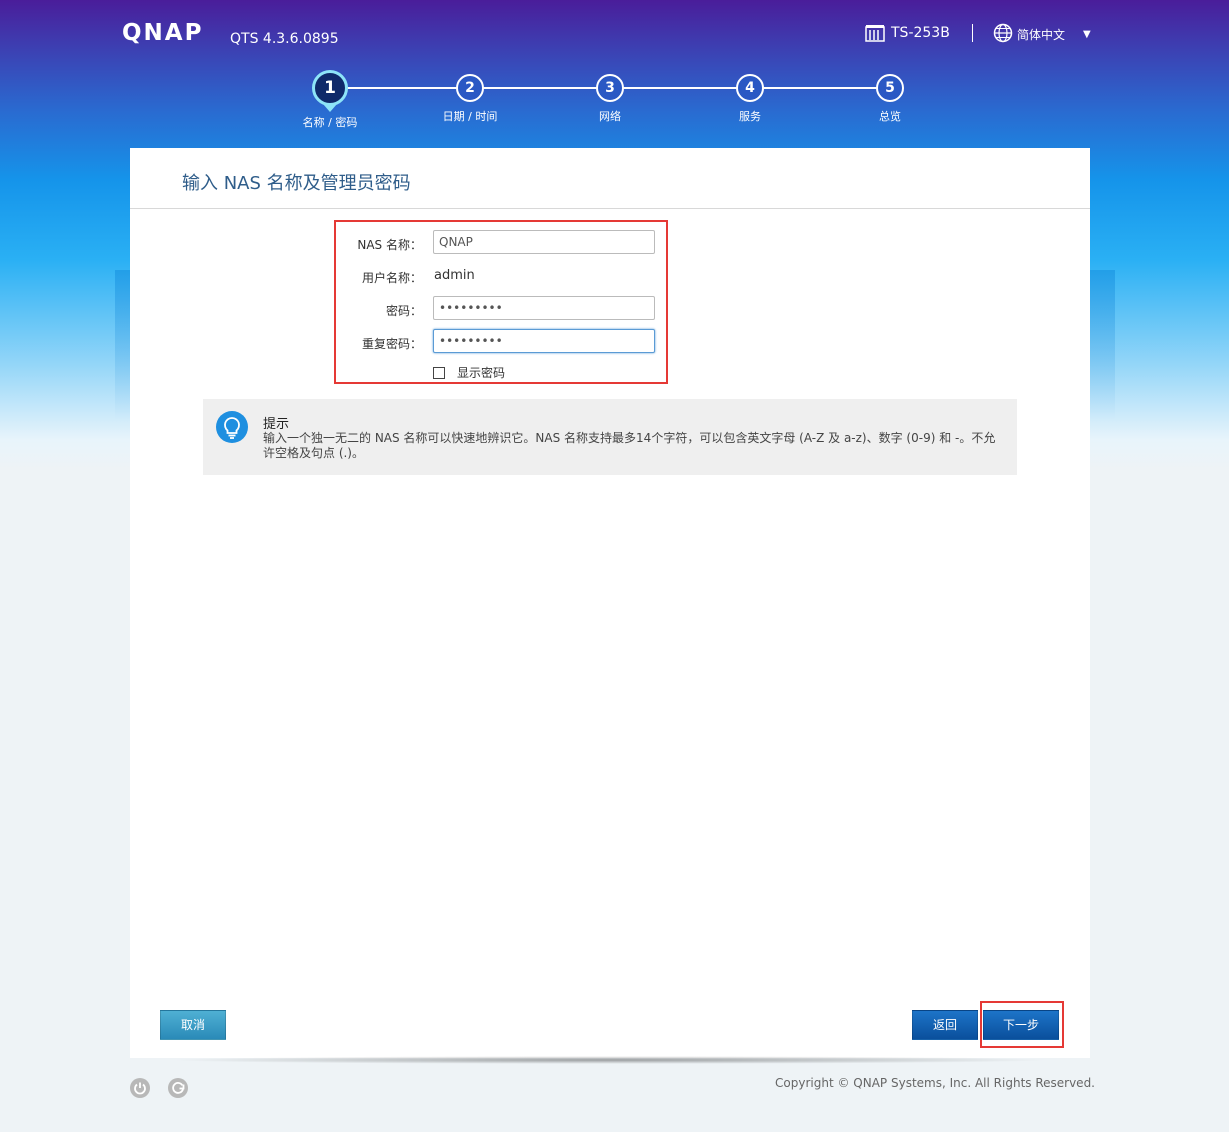 The image size is (1229, 1132). What do you see at coordinates (163, 33) in the screenshot?
I see `qnap-logo: QNAP` at bounding box center [163, 33].